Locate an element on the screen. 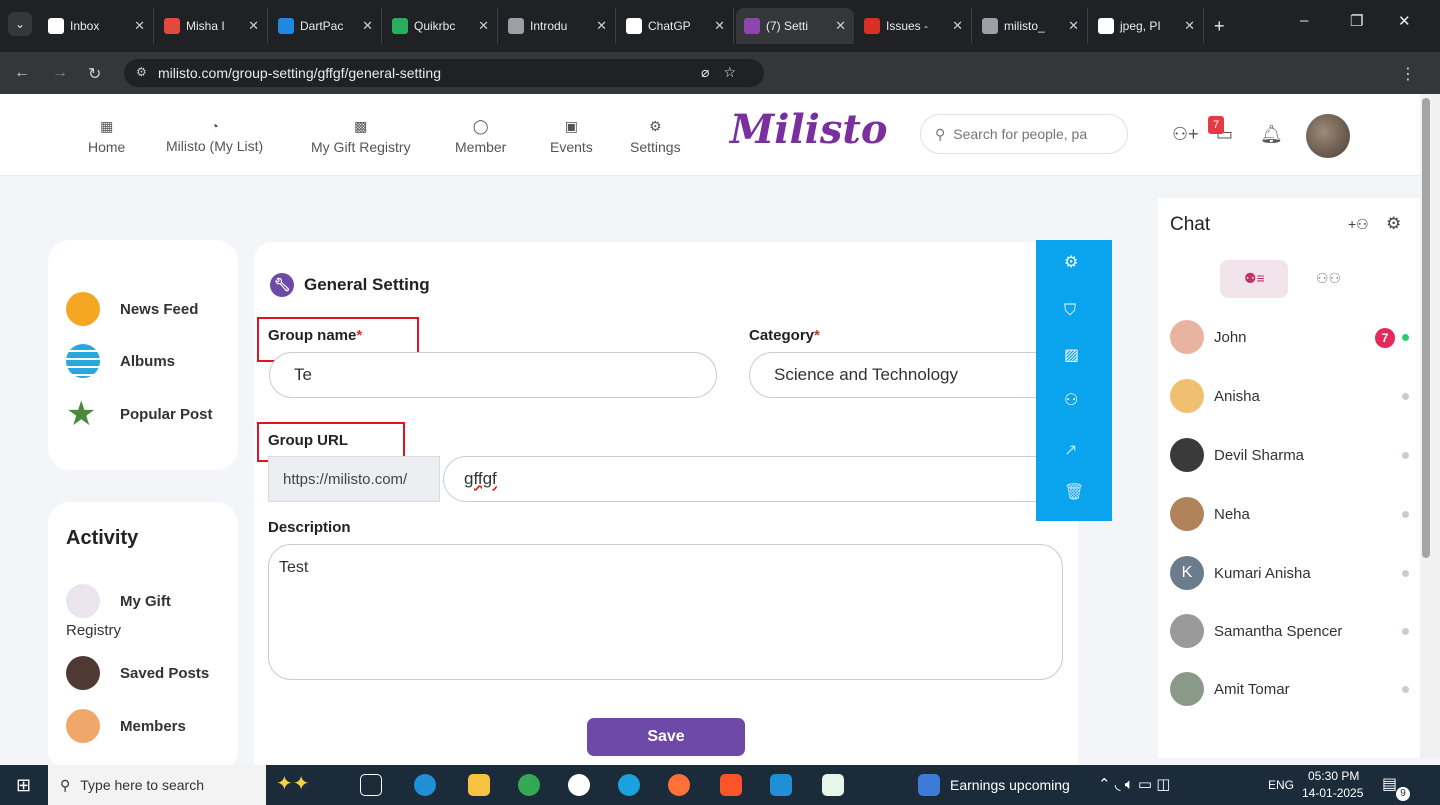 The width and height of the screenshot is (1440, 805). chat-contact: Neha is located at coordinates (1210, 514).